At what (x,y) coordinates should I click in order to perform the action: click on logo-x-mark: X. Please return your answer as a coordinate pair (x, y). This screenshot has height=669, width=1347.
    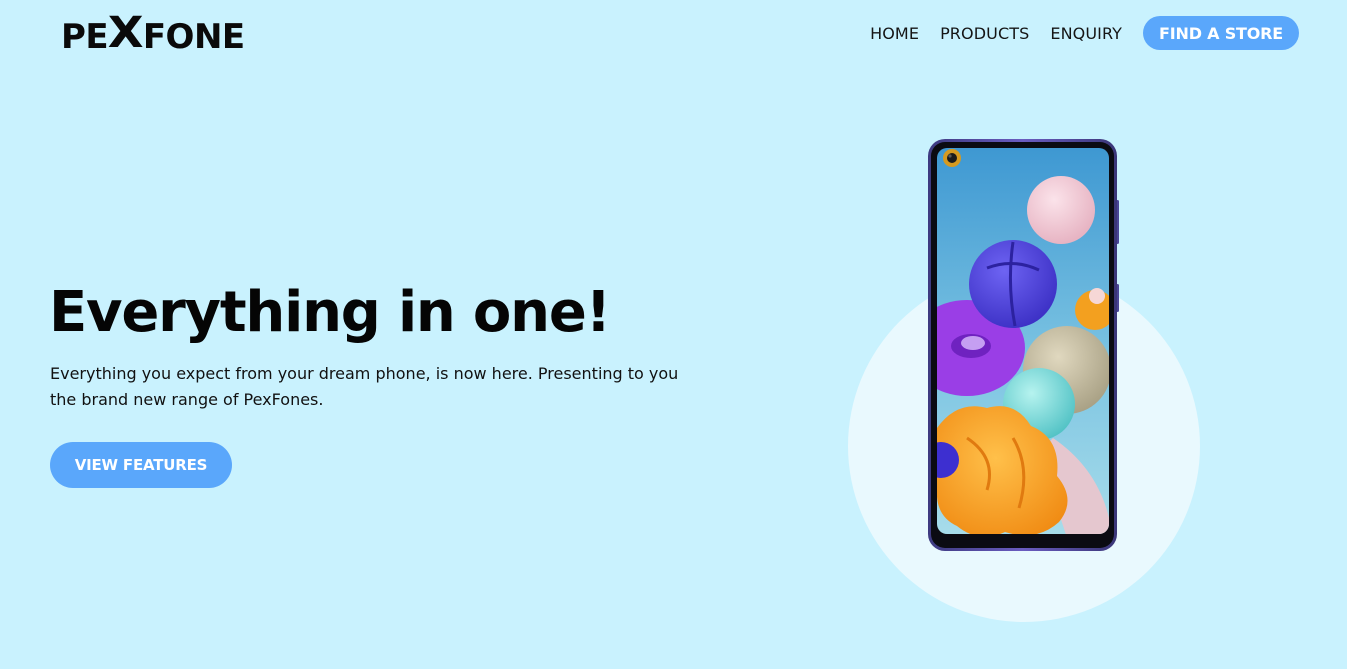
    Looking at the image, I should click on (125, 33).